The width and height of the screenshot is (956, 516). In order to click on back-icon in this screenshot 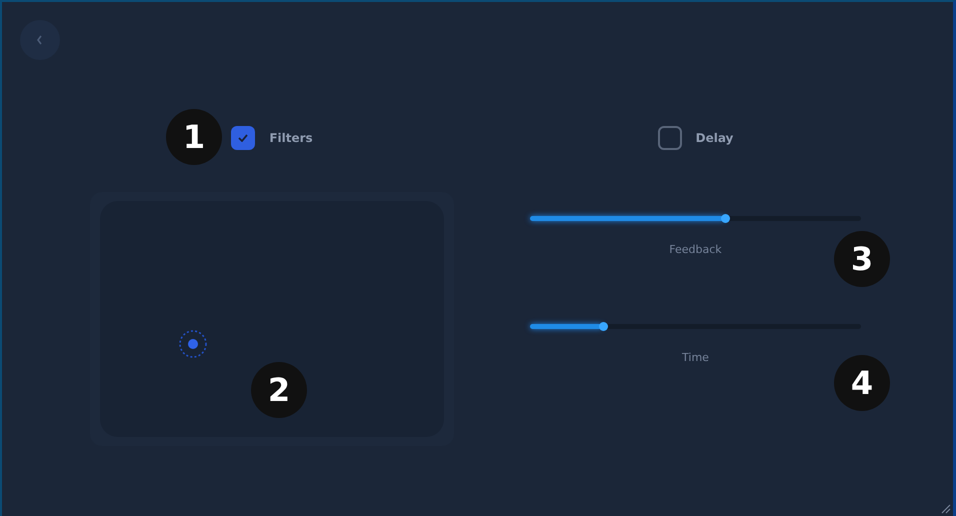, I will do `click(40, 40)`.